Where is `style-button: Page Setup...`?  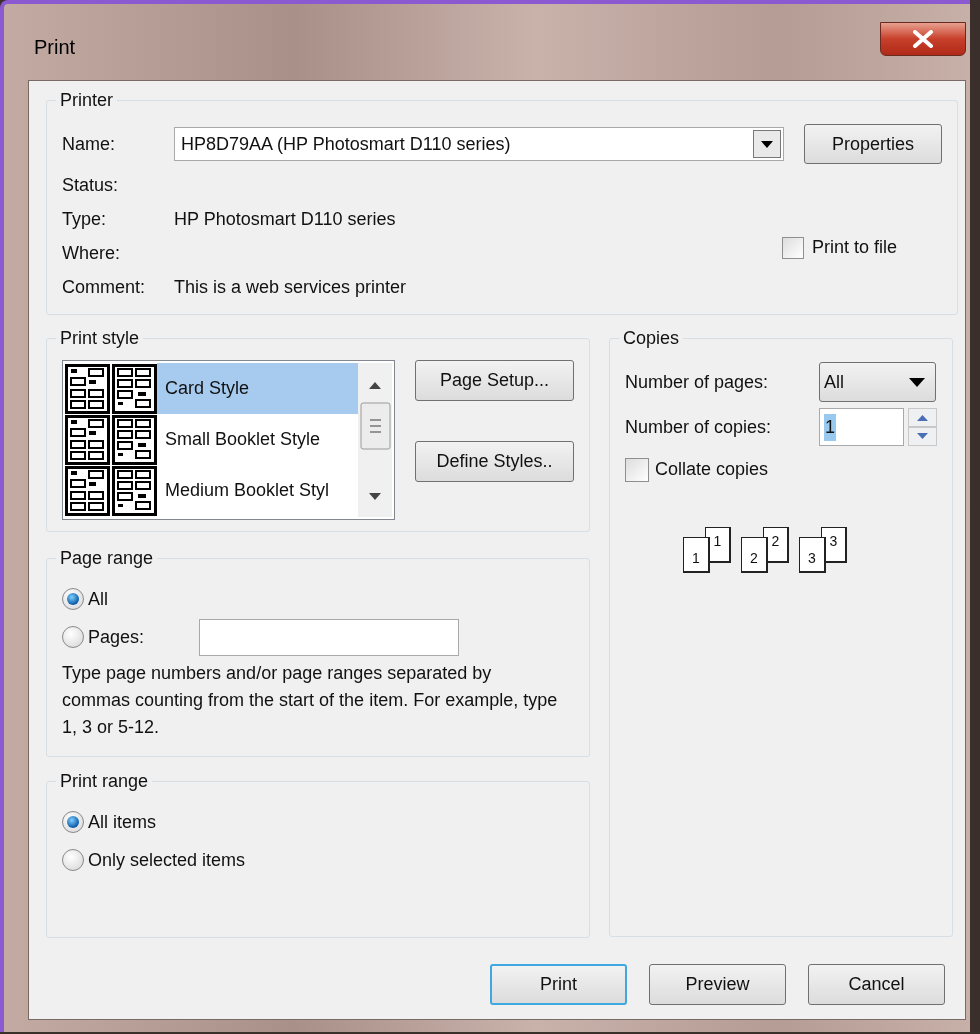
style-button: Page Setup... is located at coordinates (494, 380).